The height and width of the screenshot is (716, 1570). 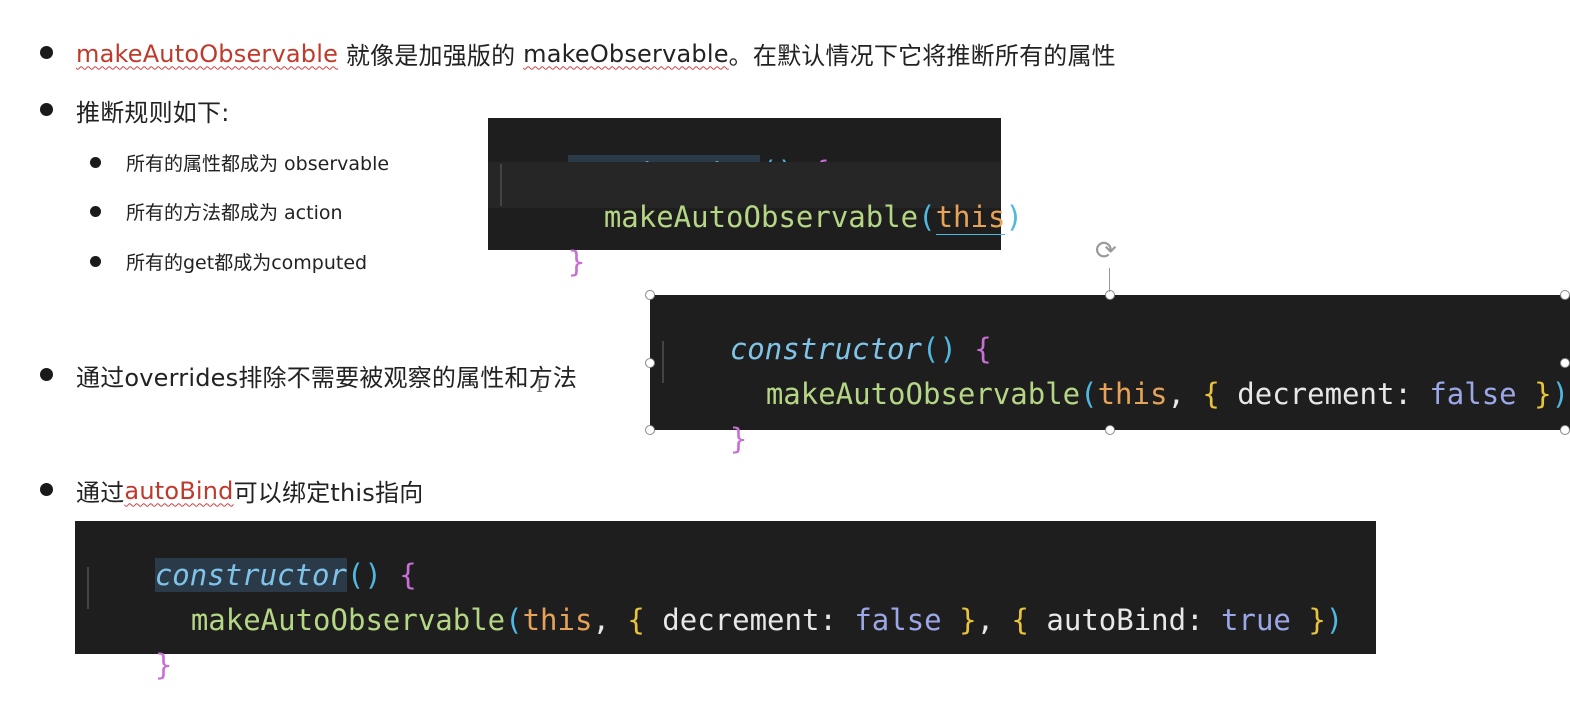 What do you see at coordinates (1109, 280) in the screenshot?
I see `rotate-handle-stem` at bounding box center [1109, 280].